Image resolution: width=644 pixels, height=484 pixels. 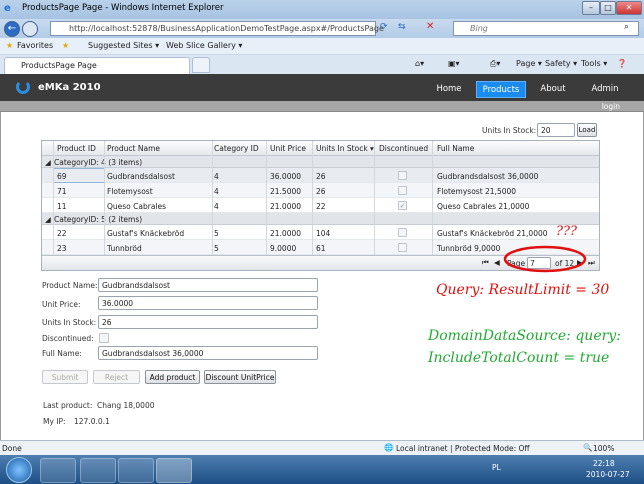 What do you see at coordinates (58, 470) in the screenshot?
I see `taskbar-explorer` at bounding box center [58, 470].